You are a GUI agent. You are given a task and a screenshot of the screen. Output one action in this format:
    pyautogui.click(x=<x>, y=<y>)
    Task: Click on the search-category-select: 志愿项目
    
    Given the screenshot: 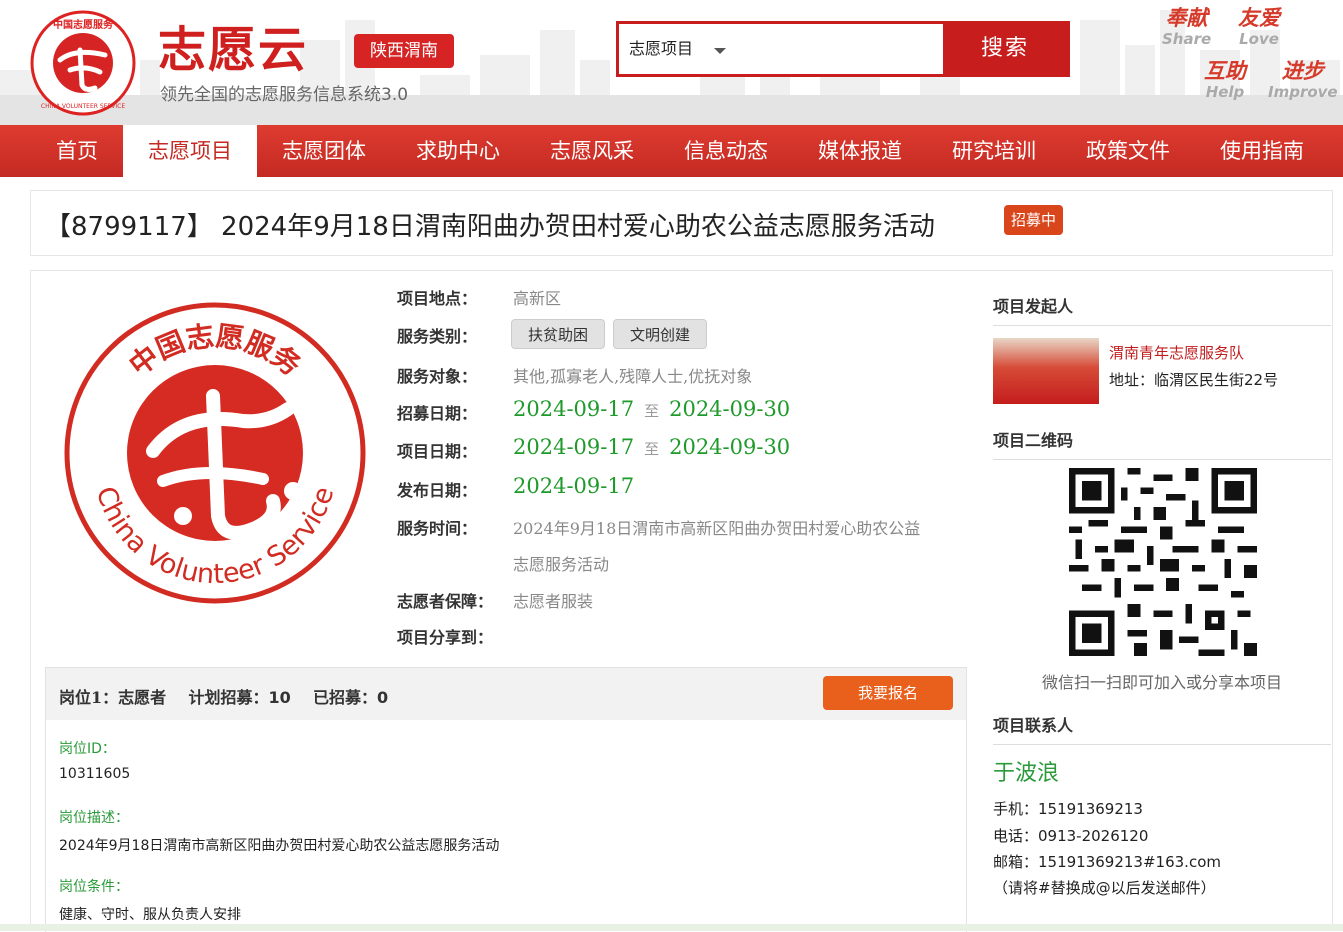 What is the action you would take?
    pyautogui.click(x=661, y=49)
    